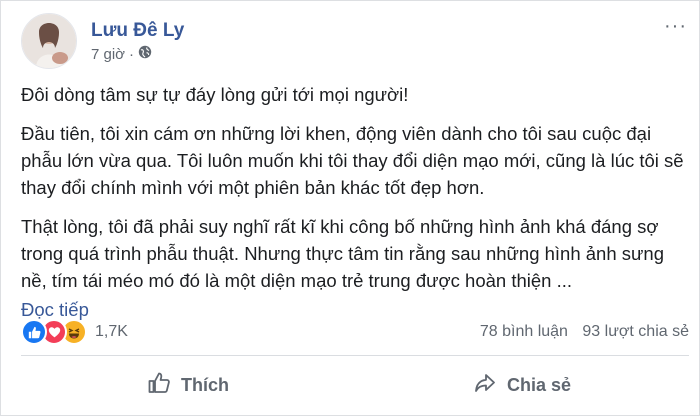  Describe the element at coordinates (34, 332) in the screenshot. I see `like-icon` at that location.